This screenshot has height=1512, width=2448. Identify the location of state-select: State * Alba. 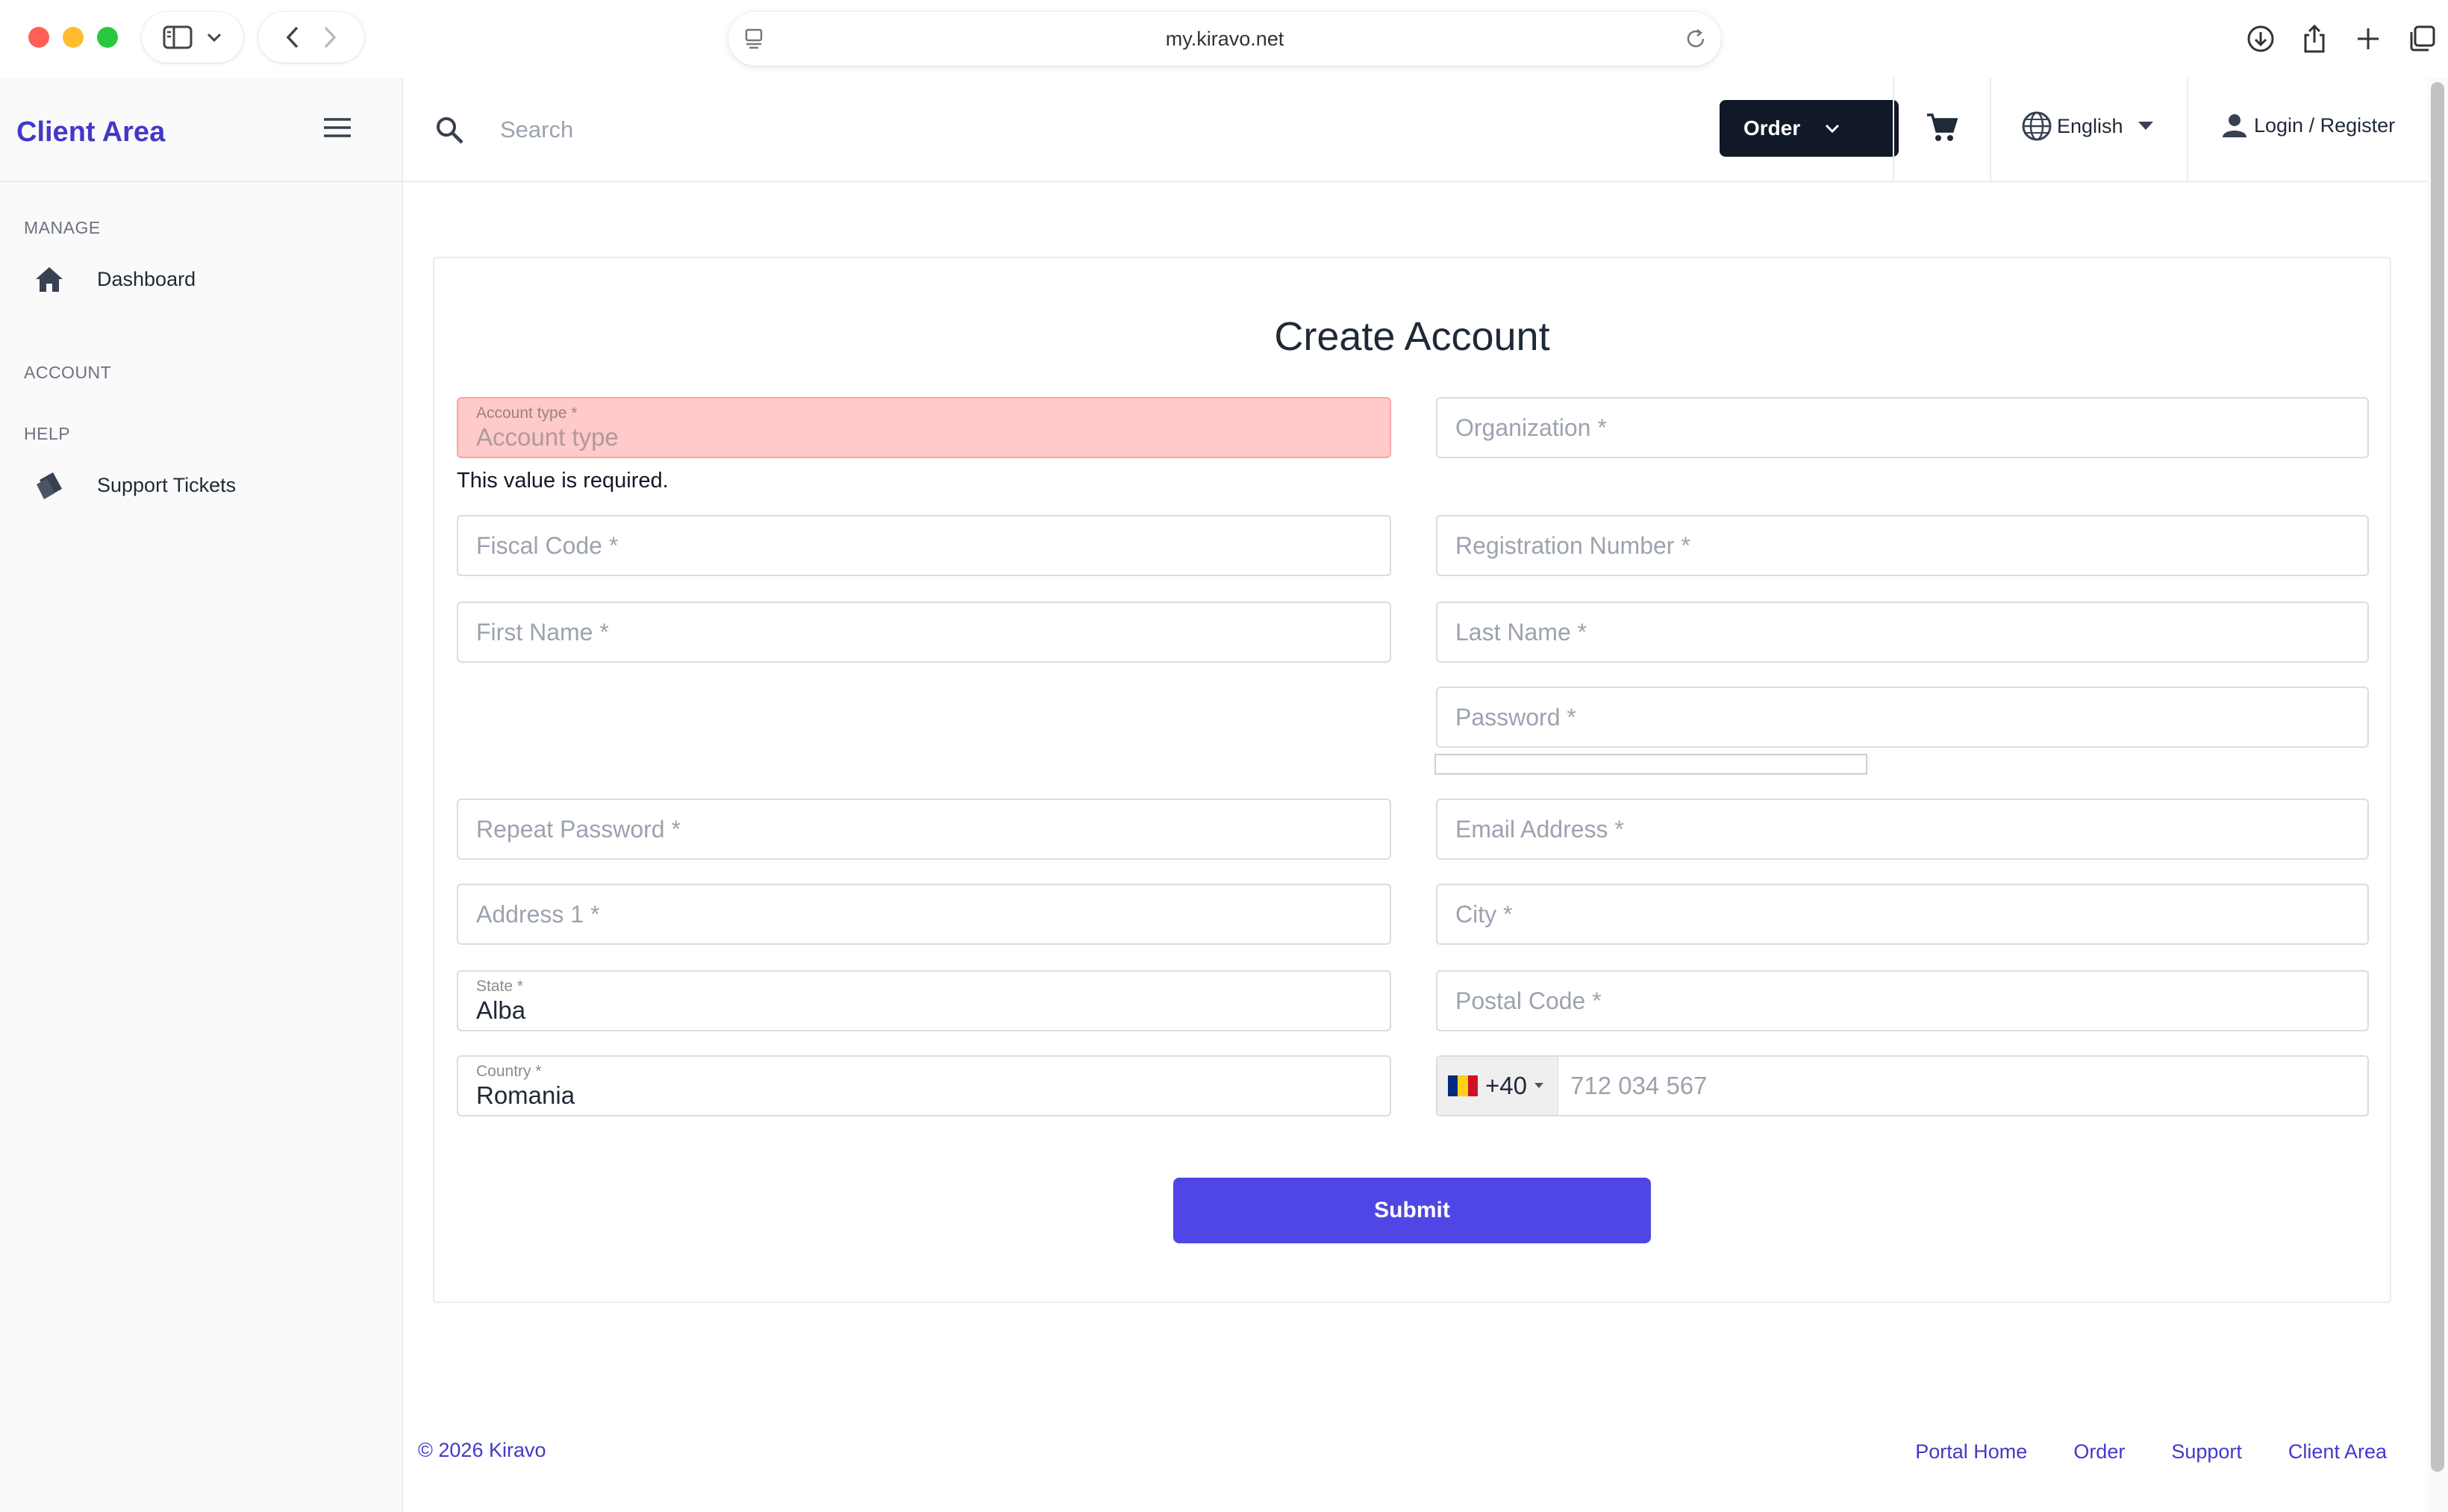
(924, 1000).